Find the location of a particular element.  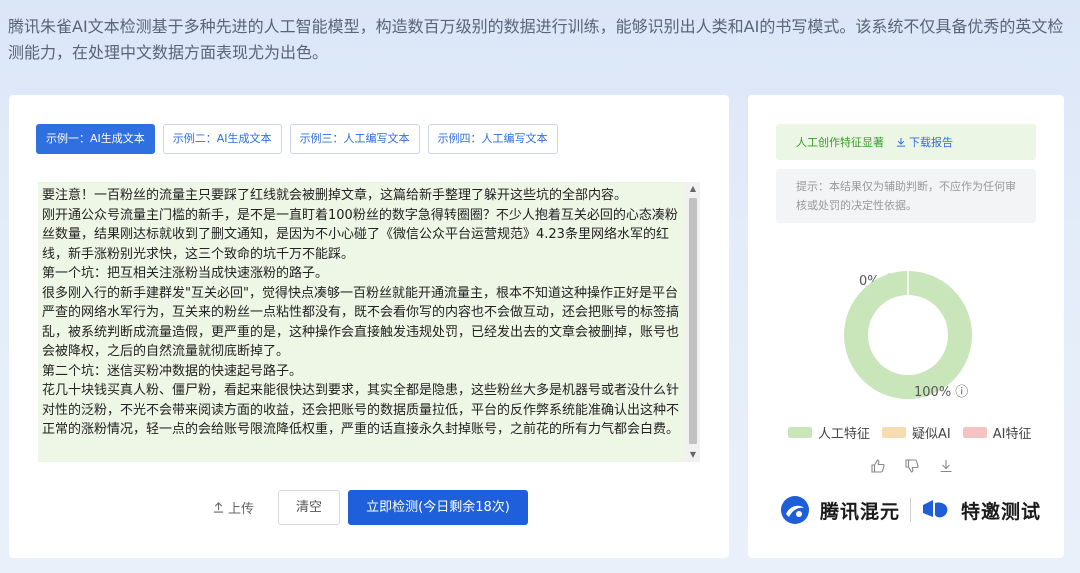

tab-example-2: 示例二：AI生成文本 is located at coordinates (222, 139).